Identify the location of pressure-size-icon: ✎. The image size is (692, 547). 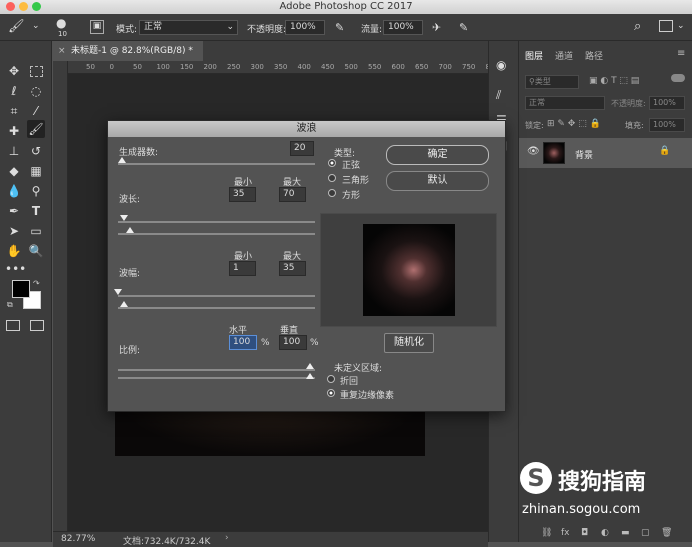
(463, 27).